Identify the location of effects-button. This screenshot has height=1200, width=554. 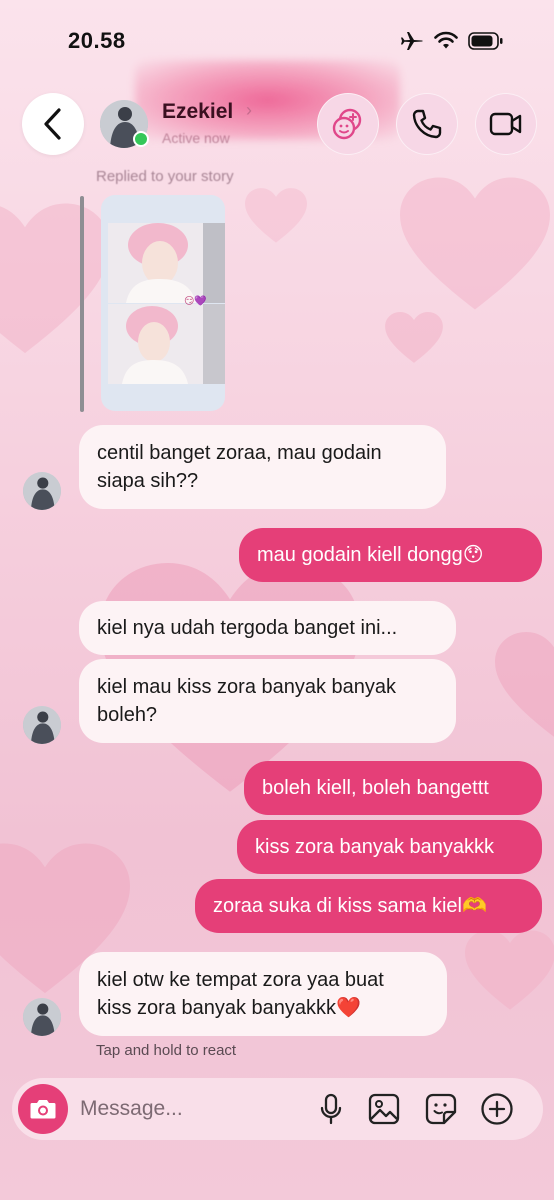
(348, 124).